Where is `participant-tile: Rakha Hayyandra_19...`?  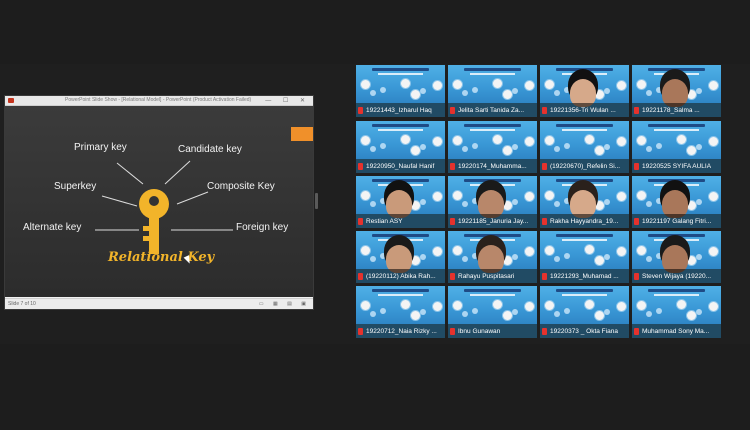
participant-tile: Rakha Hayyandra_19... is located at coordinates (584, 202).